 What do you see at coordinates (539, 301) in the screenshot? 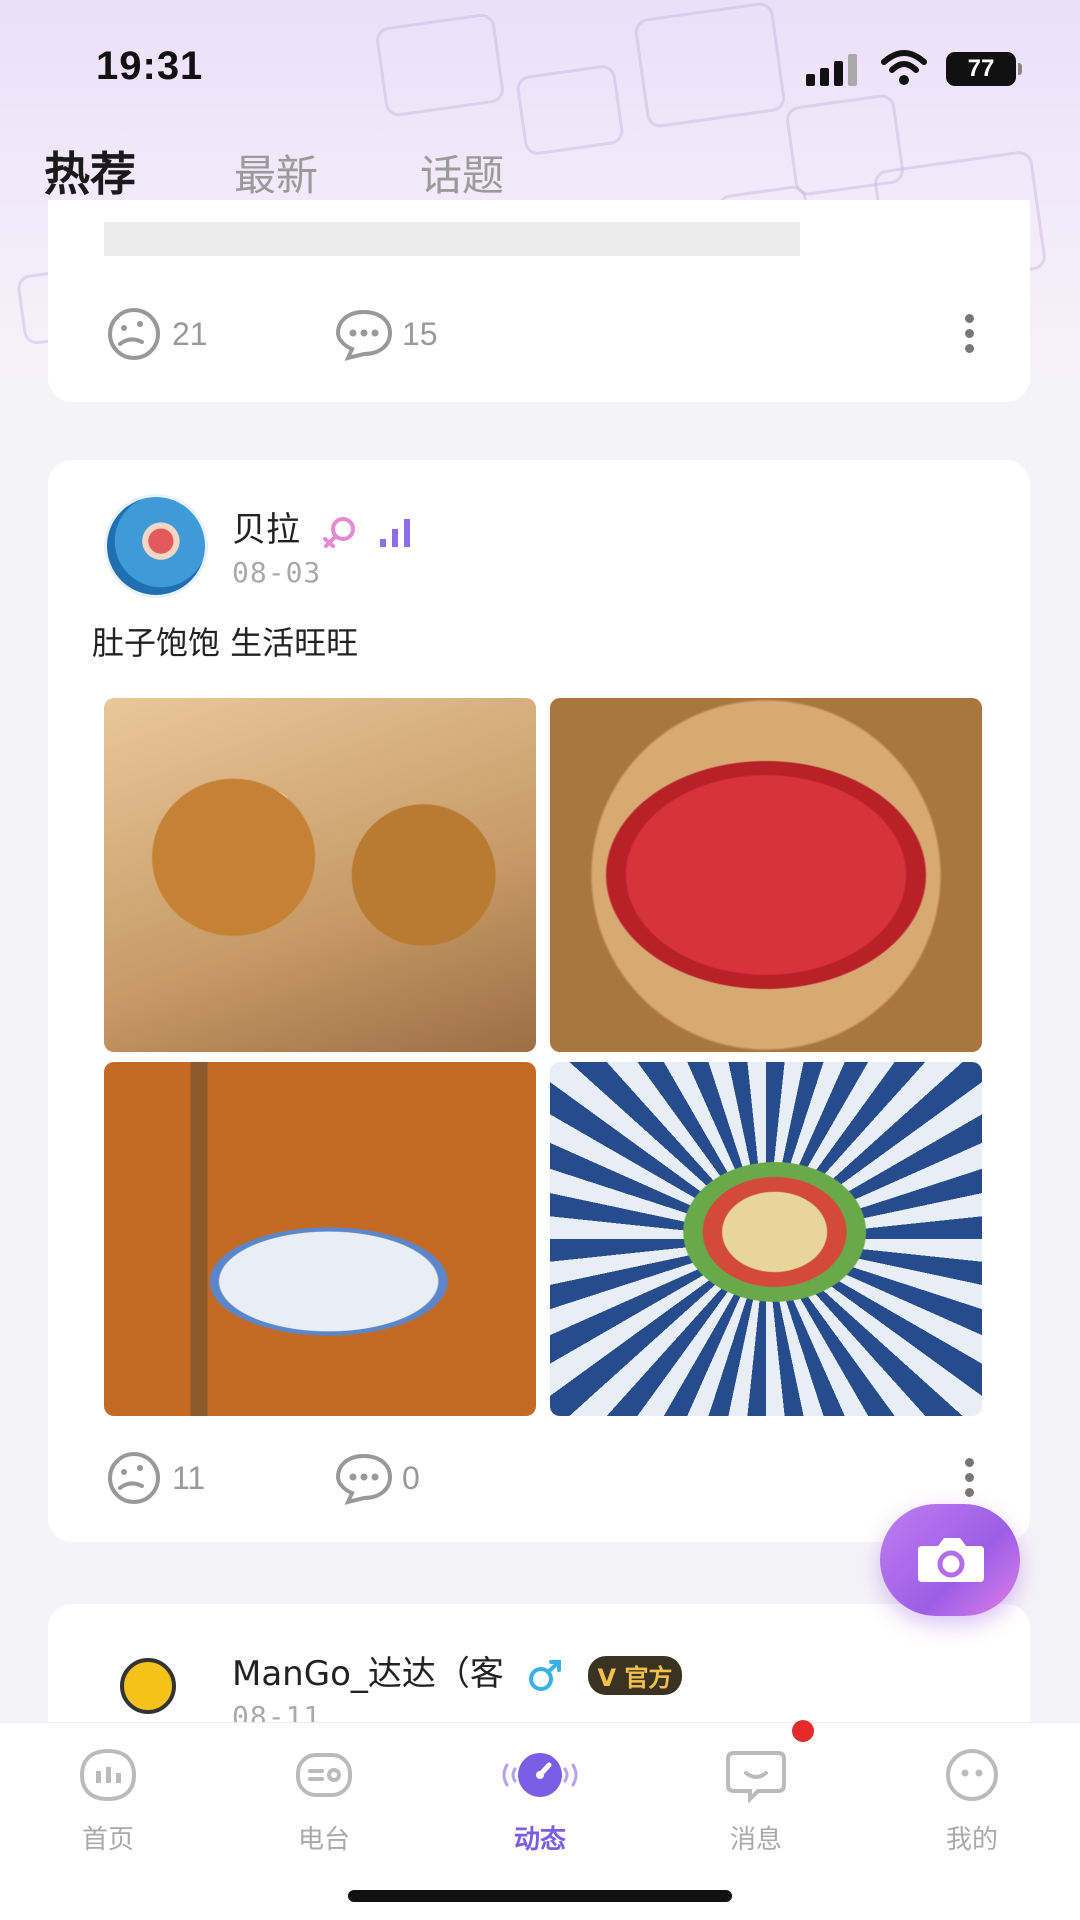
I see `post-card: 21 15` at bounding box center [539, 301].